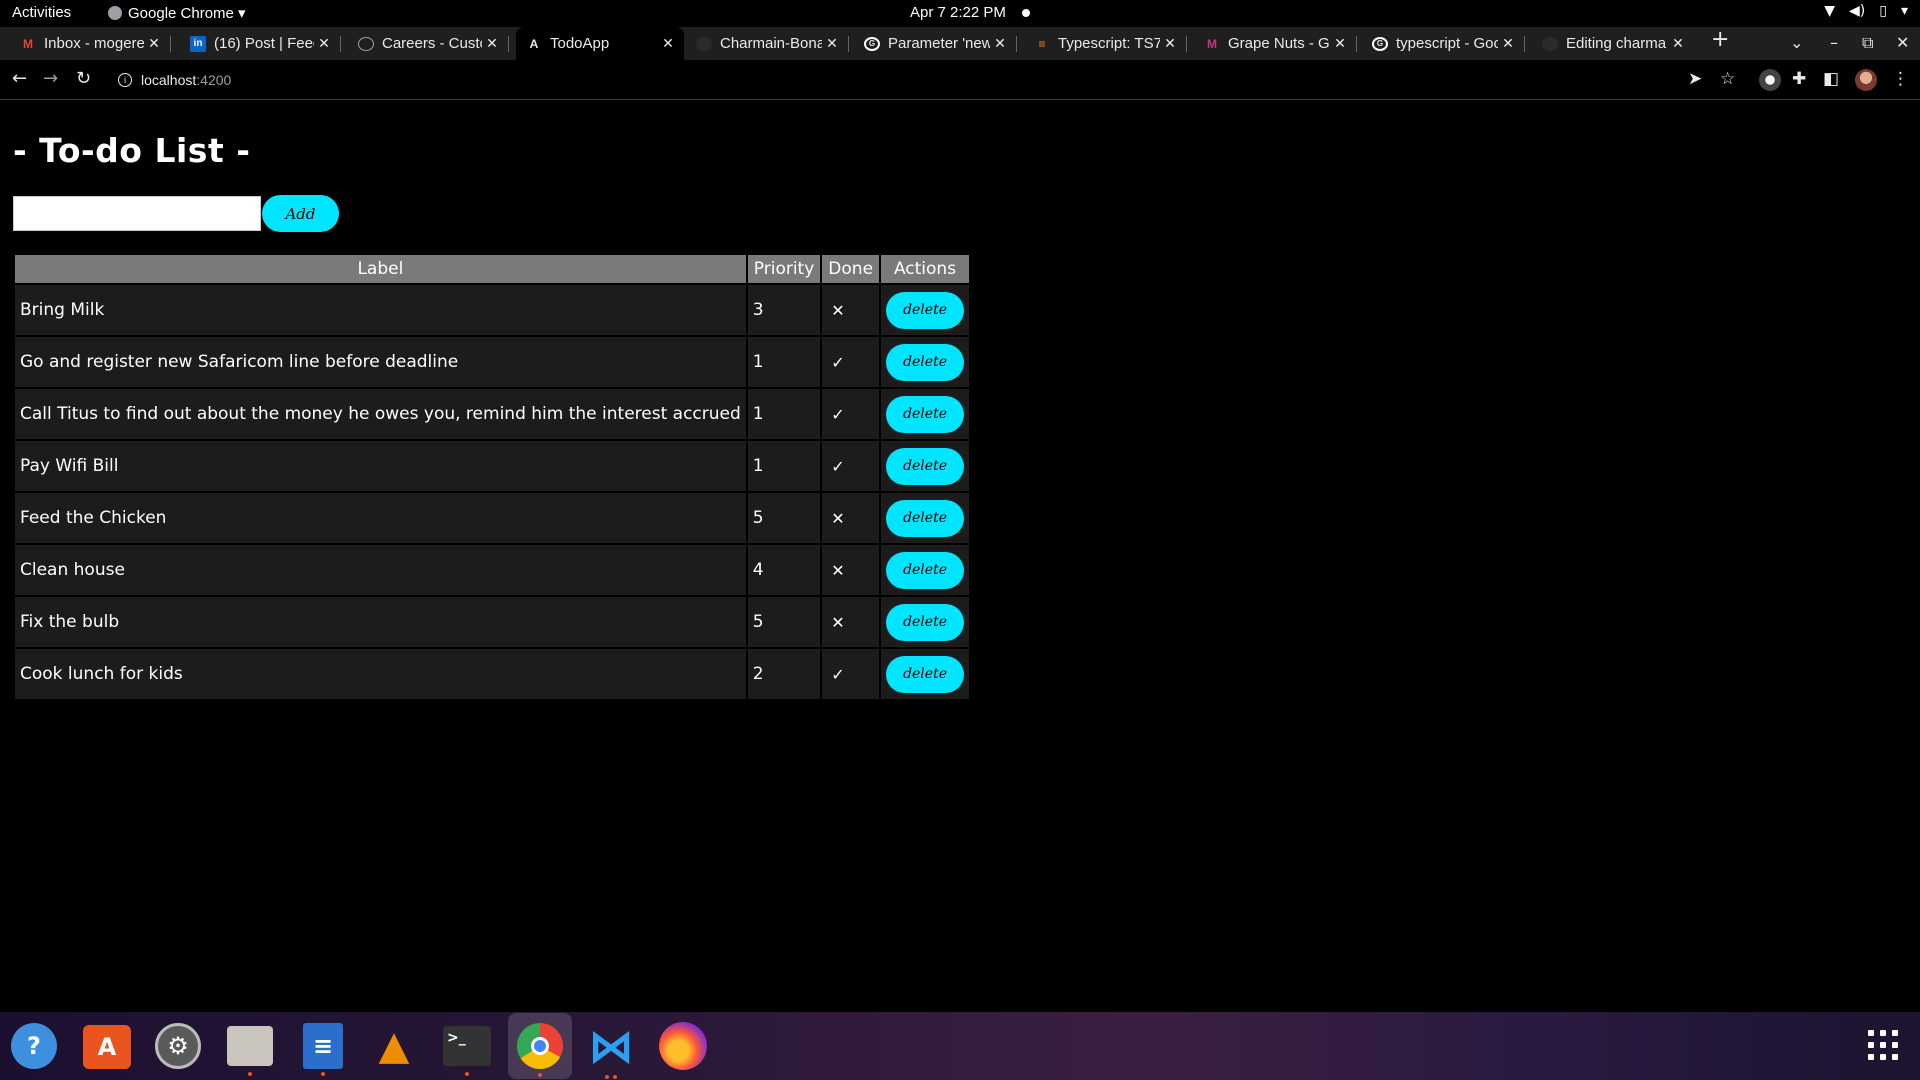 The height and width of the screenshot is (1080, 1920). I want to click on table-header-row: Label Priority Done Actions, so click(492, 269).